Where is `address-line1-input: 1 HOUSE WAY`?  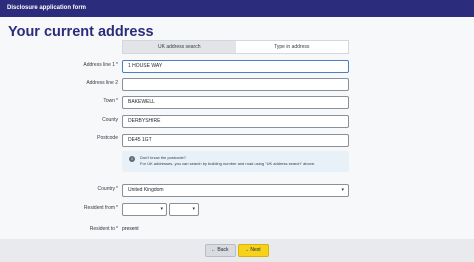
address-line1-input: 1 HOUSE WAY is located at coordinates (235, 66).